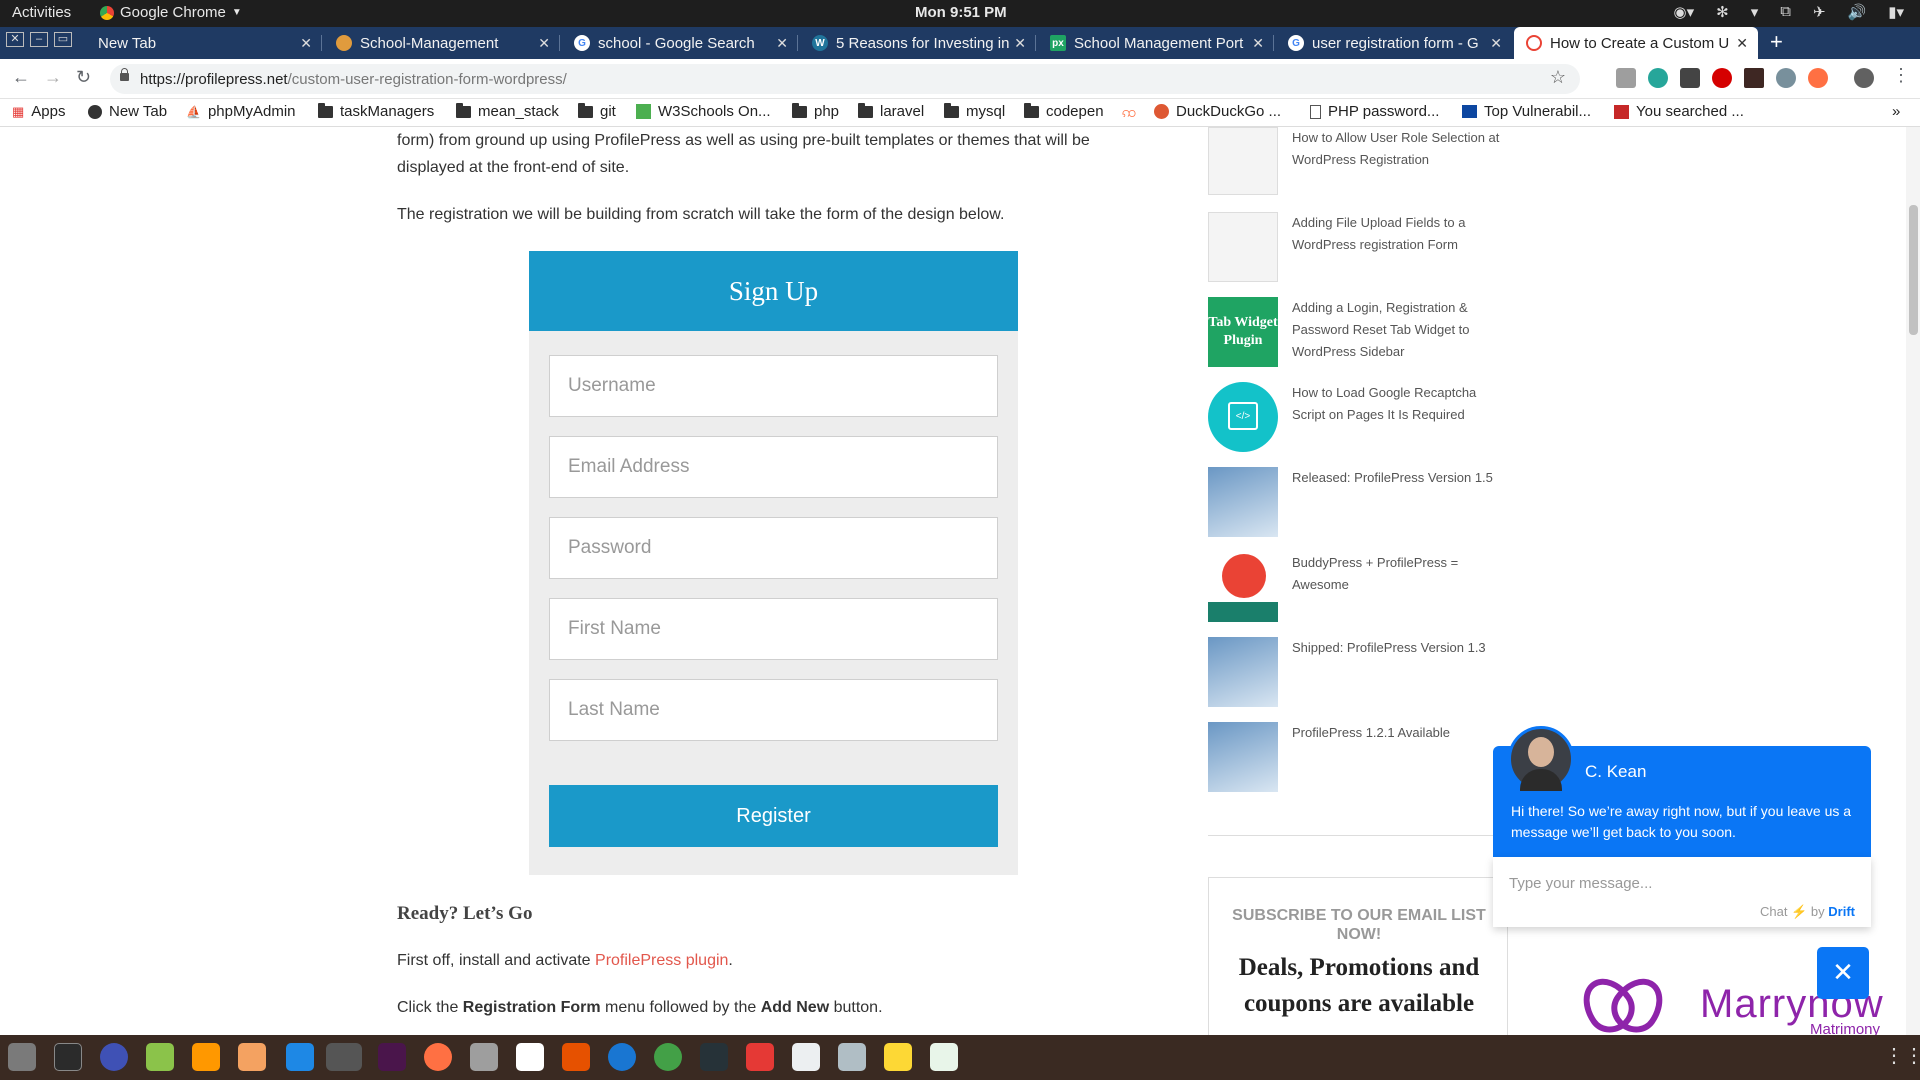  Describe the element at coordinates (773, 629) in the screenshot. I see `first-name-field: First Name` at that location.